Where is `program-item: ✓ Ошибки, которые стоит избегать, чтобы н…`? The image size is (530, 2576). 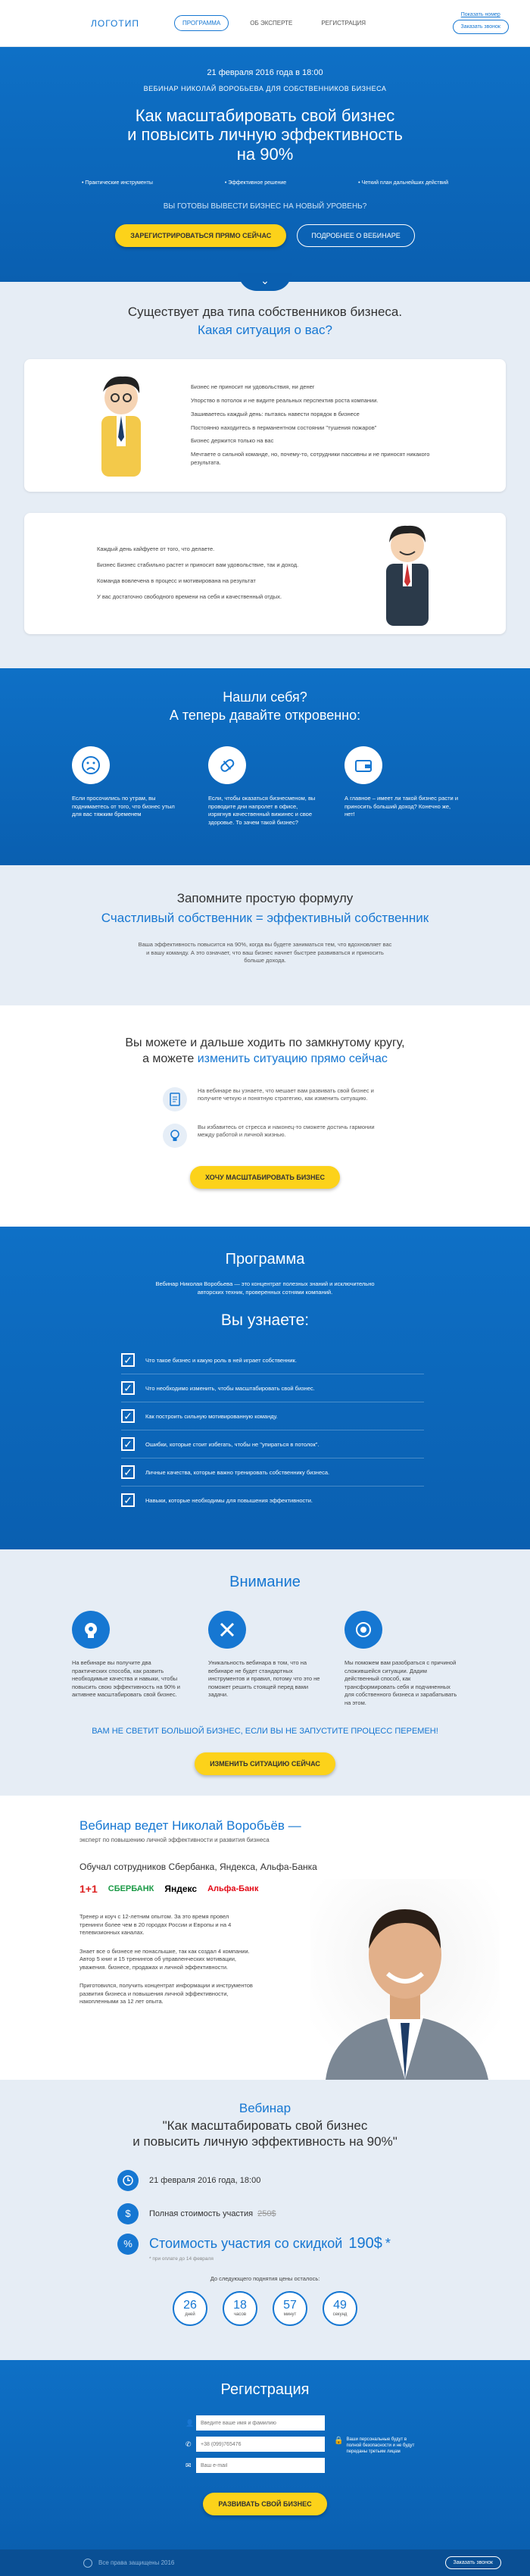
program-item: ✓ Ошибки, которые стоит избегать, чтобы н… is located at coordinates (272, 1444).